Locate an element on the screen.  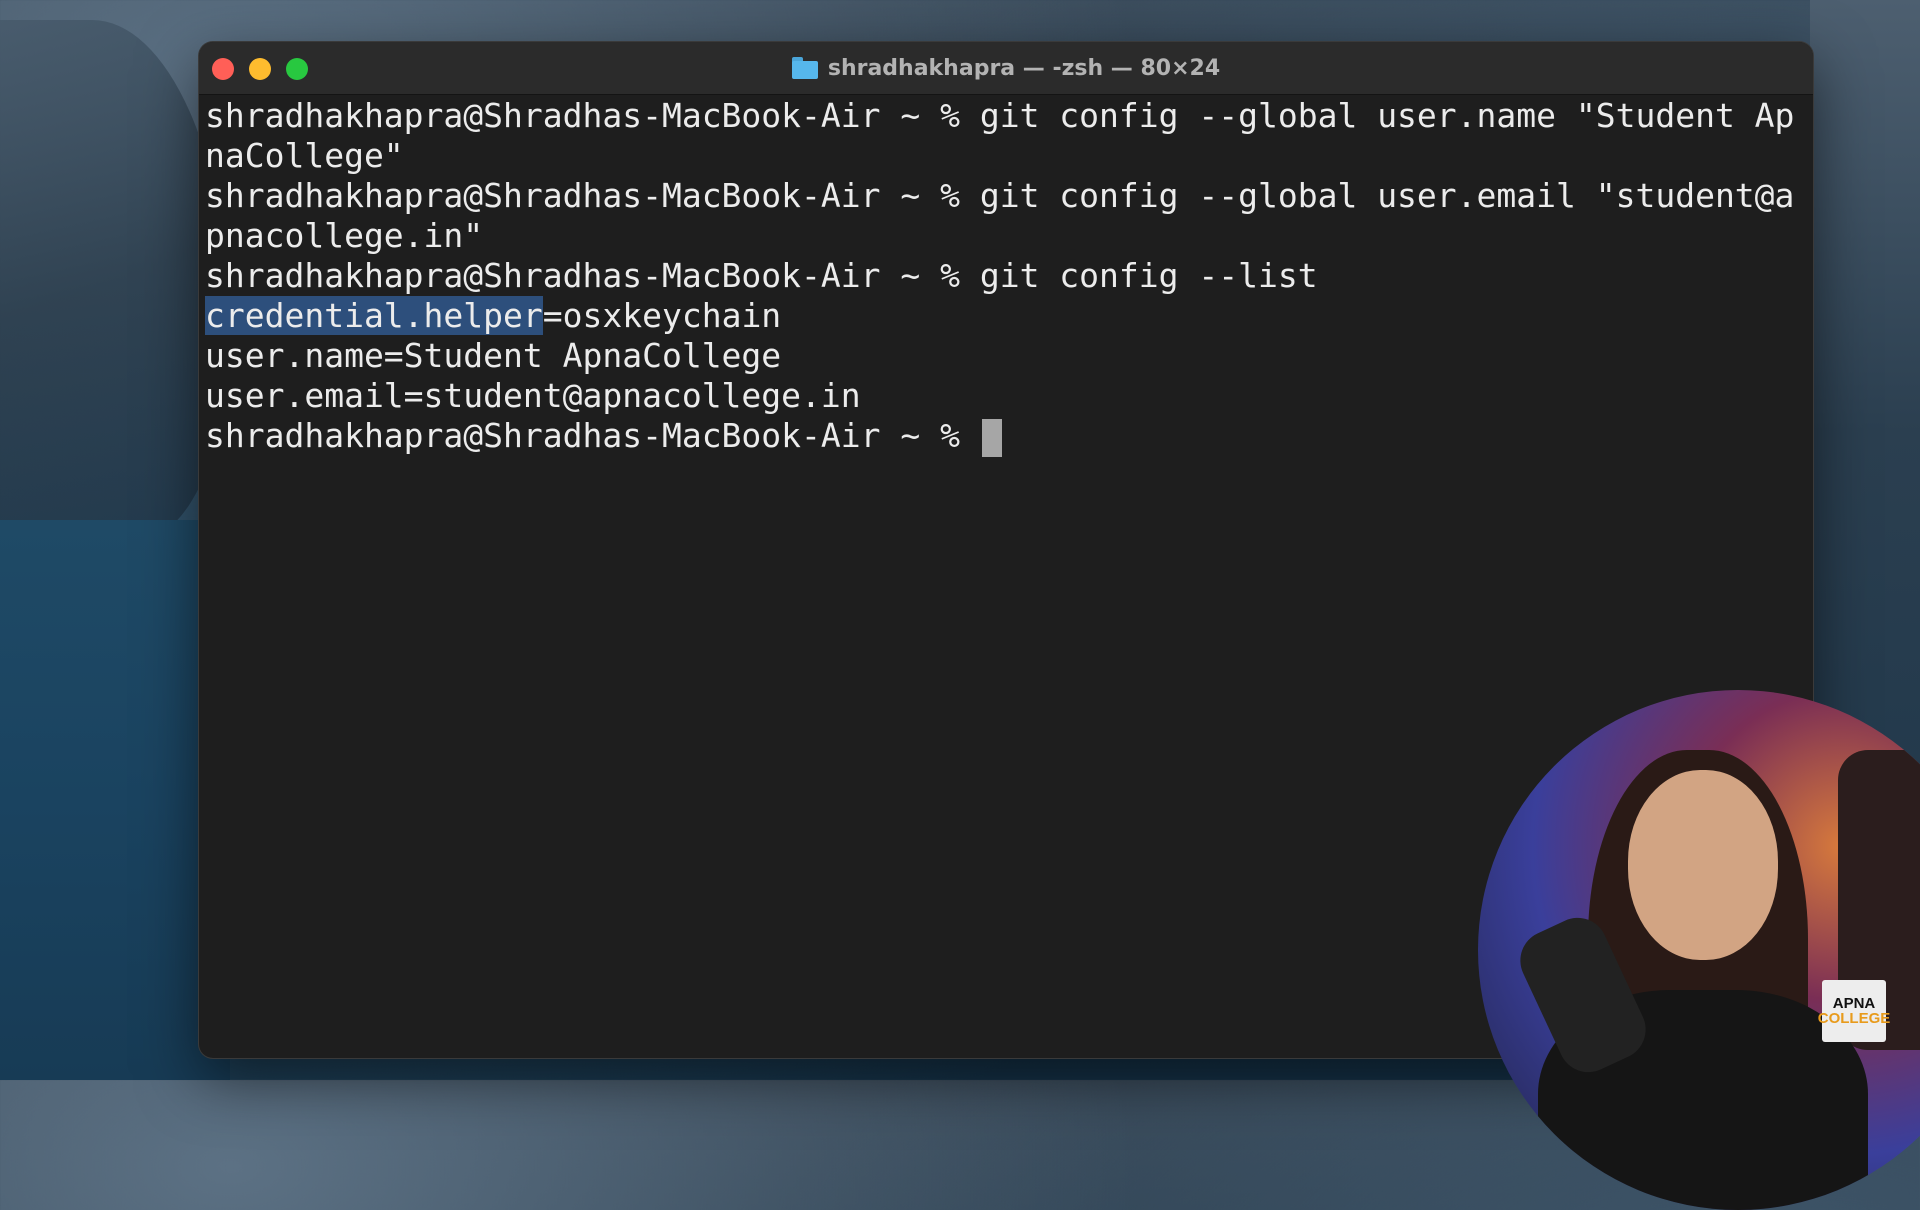
window-title-group: shradhakhapra — -zsh — 80×24 is located at coordinates (1006, 68).